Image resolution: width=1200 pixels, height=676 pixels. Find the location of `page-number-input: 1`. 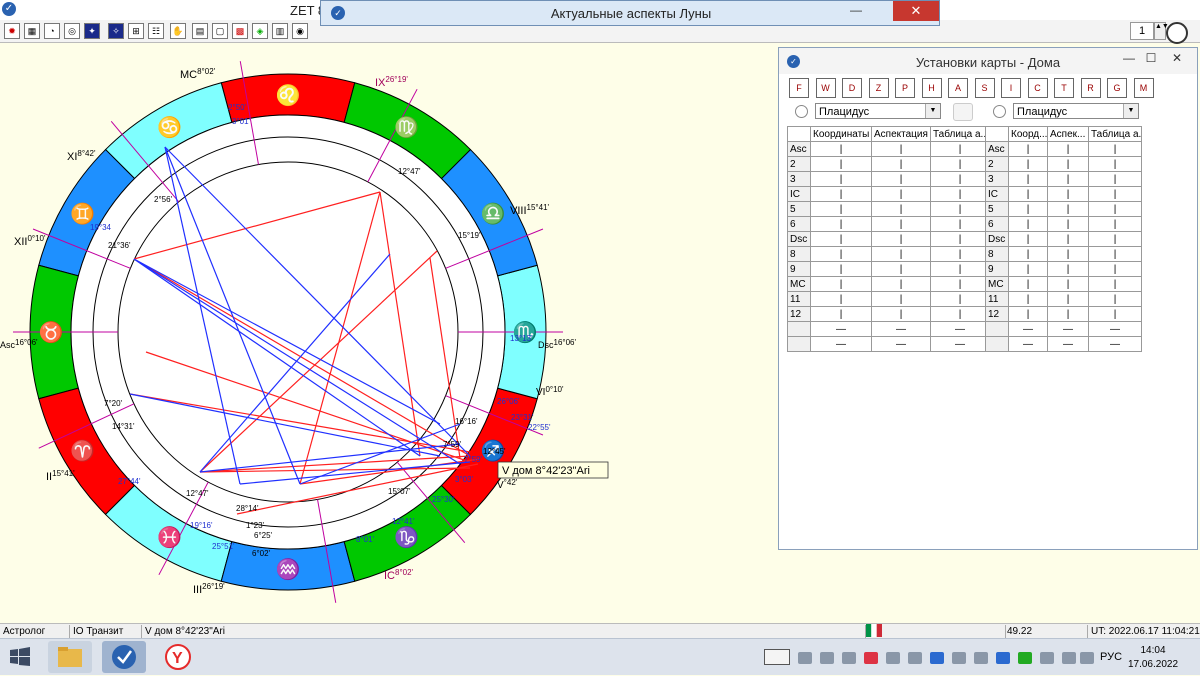

page-number-input: 1 is located at coordinates (1142, 31).